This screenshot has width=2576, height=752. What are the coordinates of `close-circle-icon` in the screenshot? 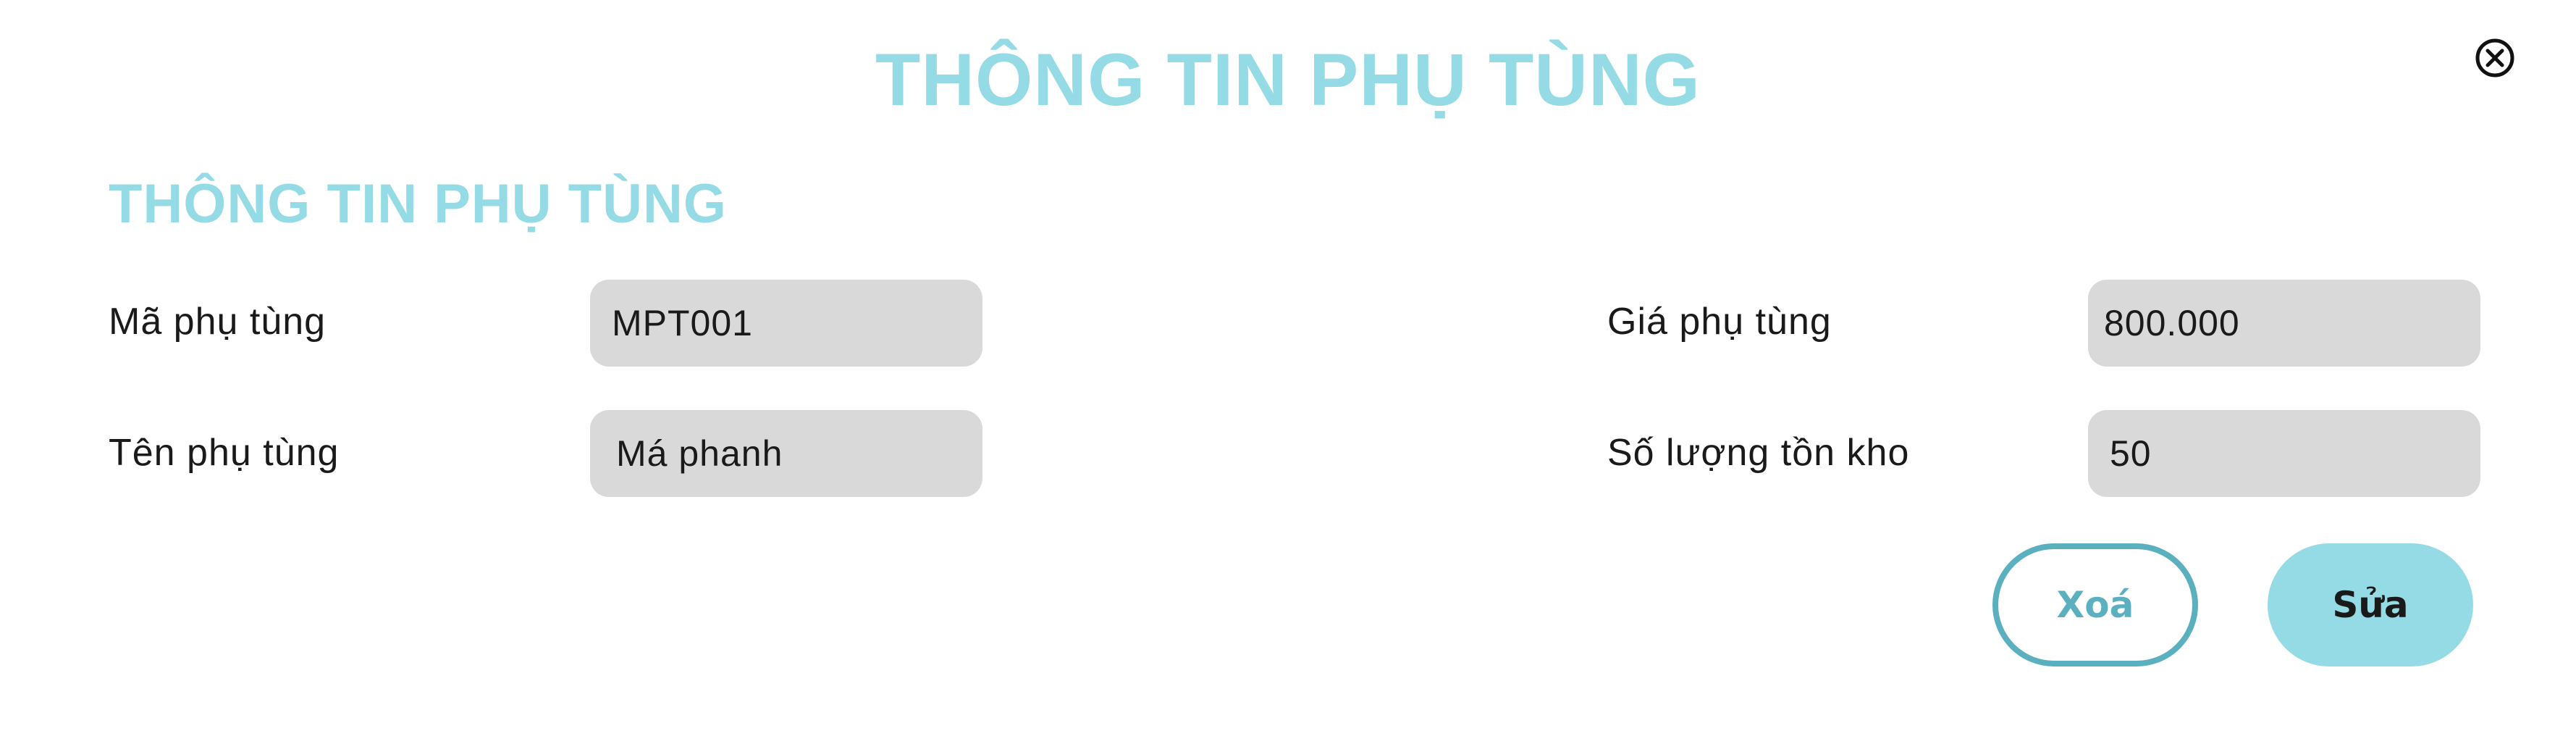 It's located at (2494, 58).